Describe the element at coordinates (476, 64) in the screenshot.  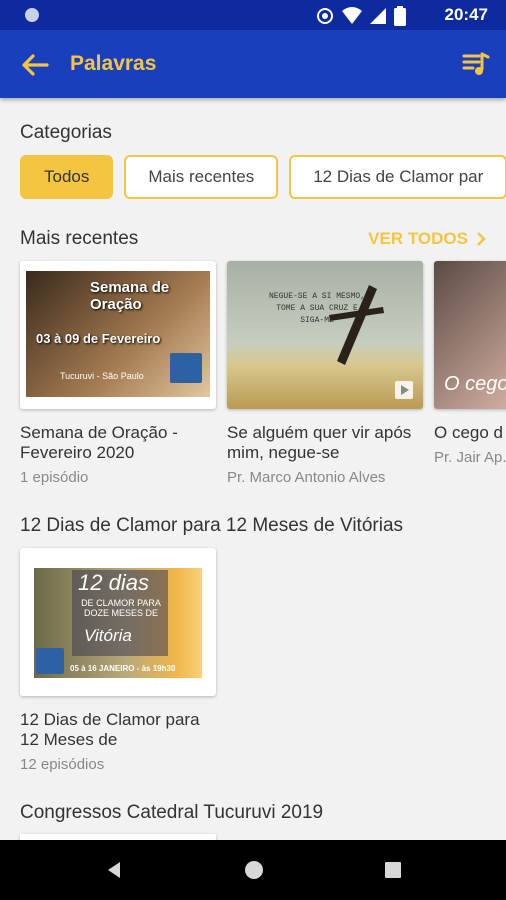
I see `playlist-icon` at that location.